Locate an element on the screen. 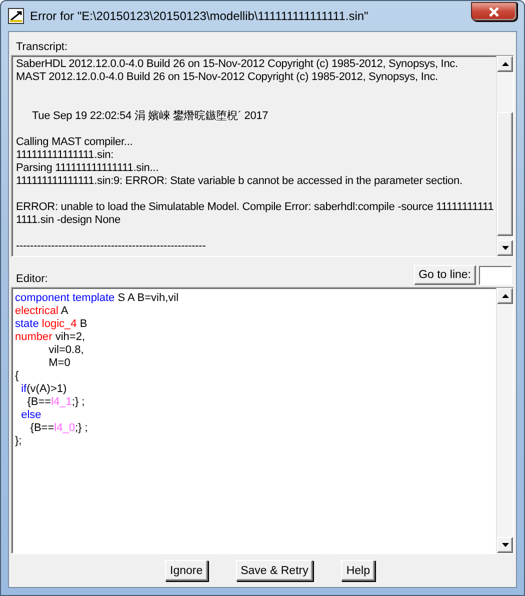 The image size is (525, 596). editor-label: Editor: is located at coordinates (31, 279).